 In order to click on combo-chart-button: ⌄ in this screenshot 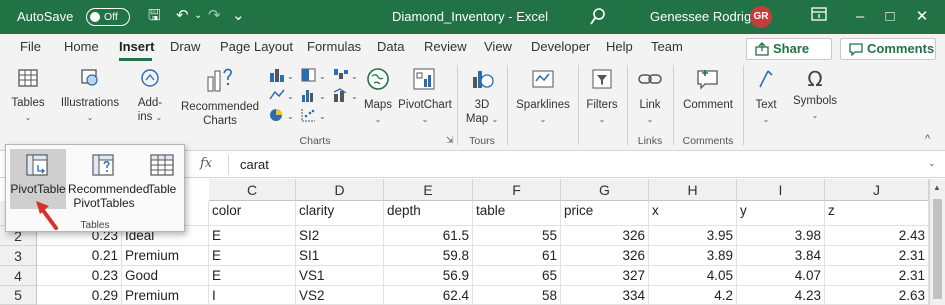, I will do `click(347, 96)`.